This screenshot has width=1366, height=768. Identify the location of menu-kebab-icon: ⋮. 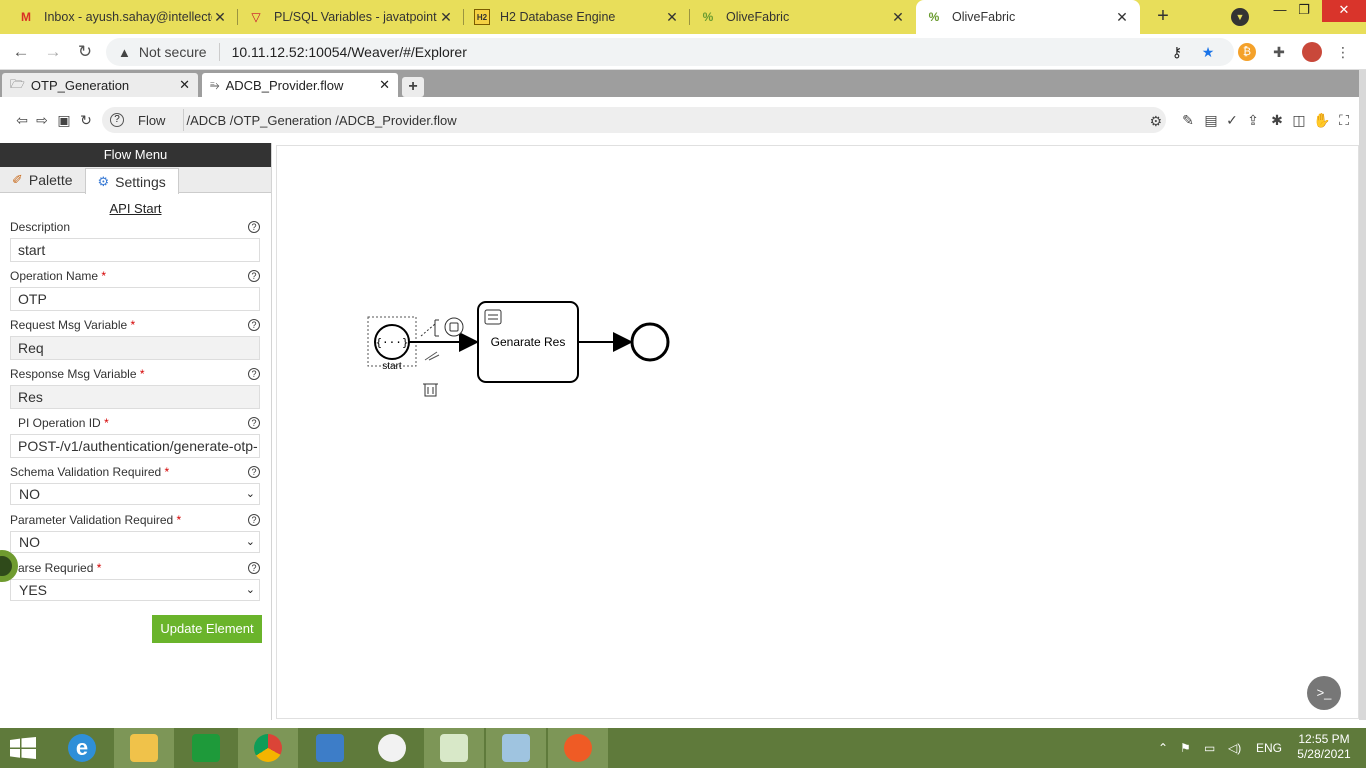
(1343, 52).